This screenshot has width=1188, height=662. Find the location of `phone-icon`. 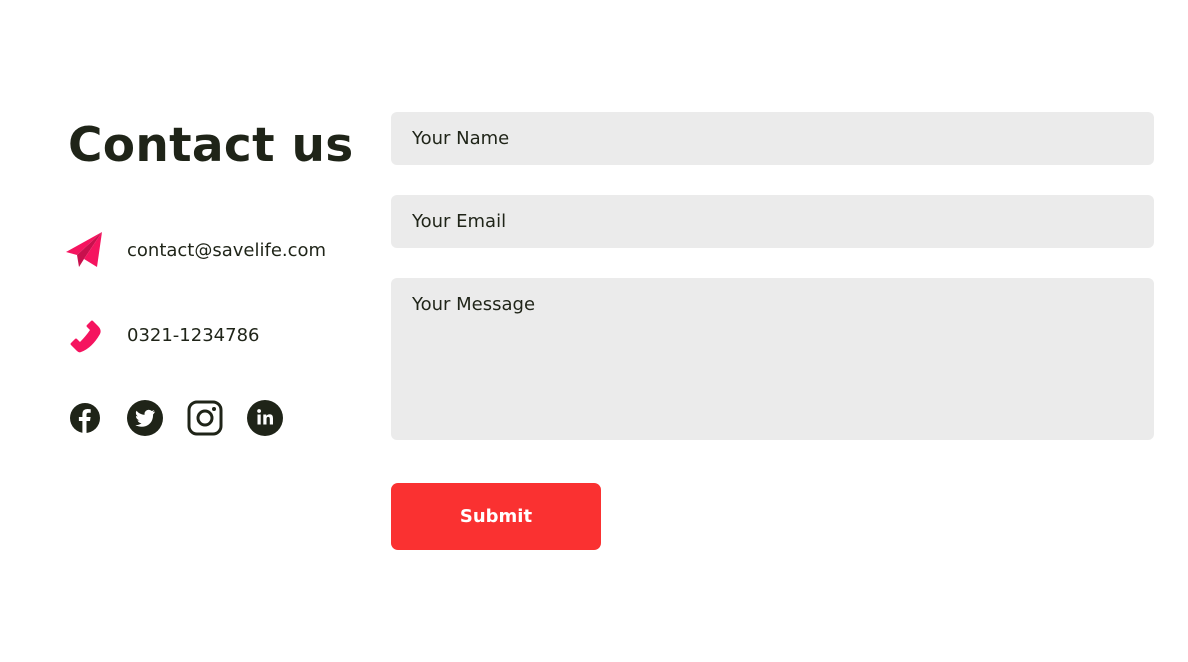

phone-icon is located at coordinates (84, 335).